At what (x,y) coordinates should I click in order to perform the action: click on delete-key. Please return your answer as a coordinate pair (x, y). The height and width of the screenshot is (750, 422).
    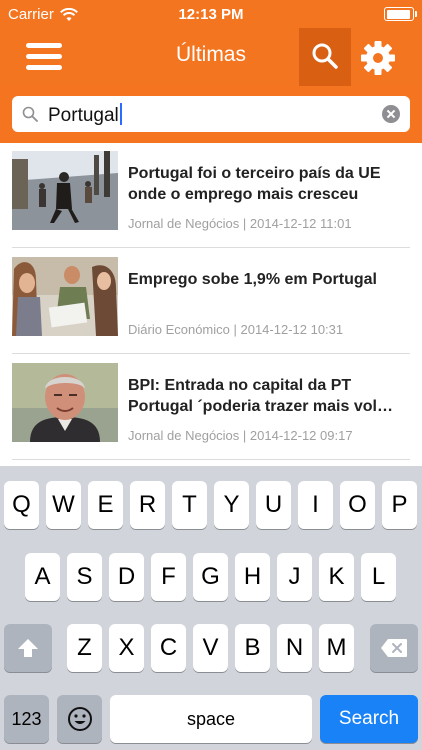
    Looking at the image, I should click on (394, 648).